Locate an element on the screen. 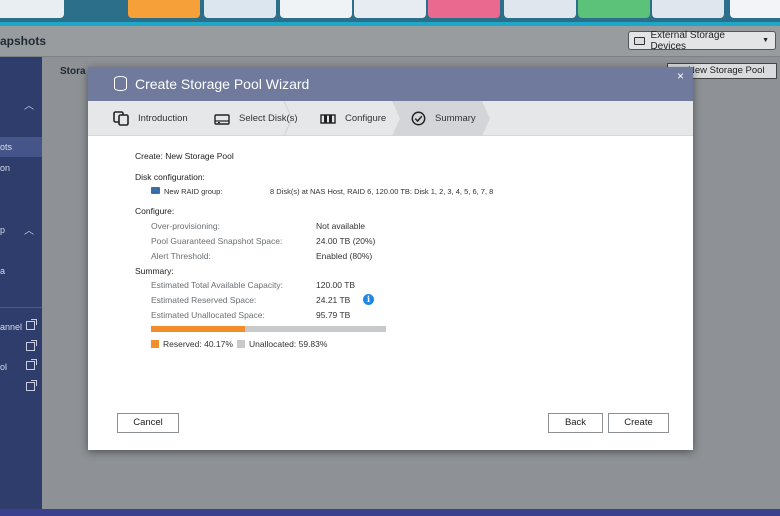 This screenshot has width=780, height=516. unallocated-legend-label: Unallocated: 59.83% is located at coordinates (288, 344).